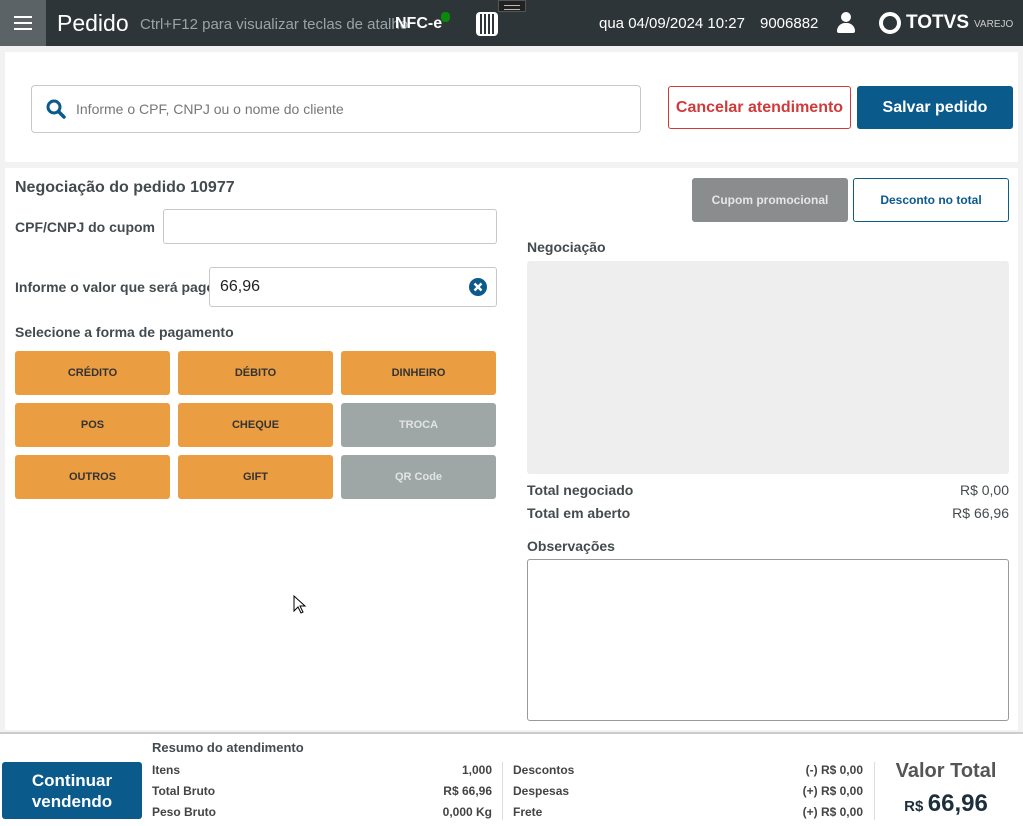  Describe the element at coordinates (418, 477) in the screenshot. I see `payment-button-qr-code: QR Code` at that location.